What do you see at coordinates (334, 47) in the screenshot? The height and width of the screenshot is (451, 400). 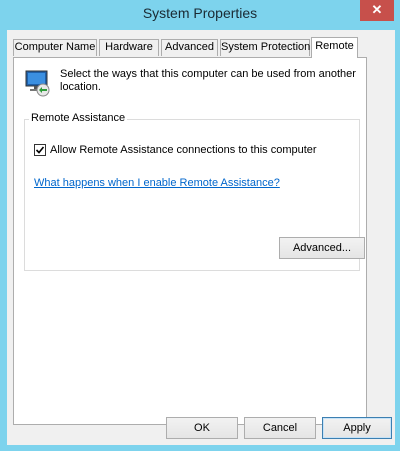 I see `tab-remote: Remote` at bounding box center [334, 47].